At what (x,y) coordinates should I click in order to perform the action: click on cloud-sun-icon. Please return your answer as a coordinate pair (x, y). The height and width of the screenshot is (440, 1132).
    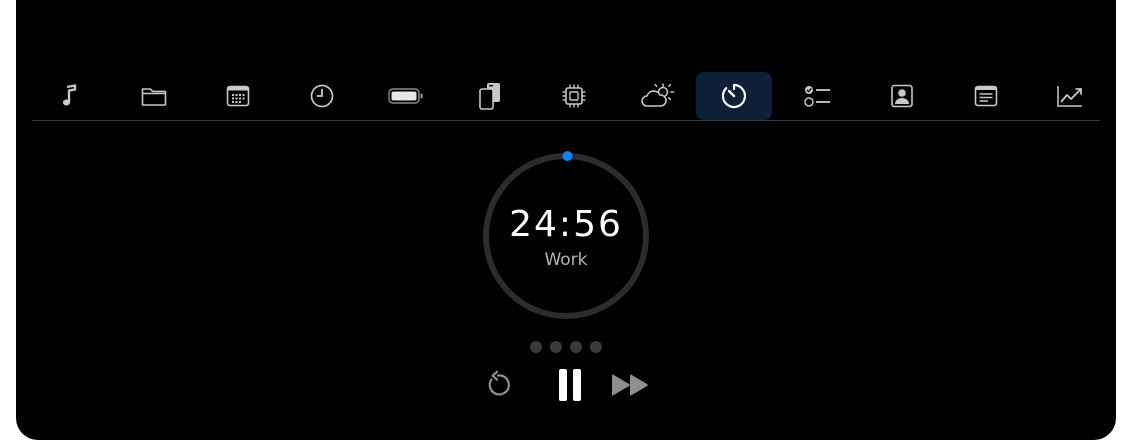
    Looking at the image, I should click on (658, 95).